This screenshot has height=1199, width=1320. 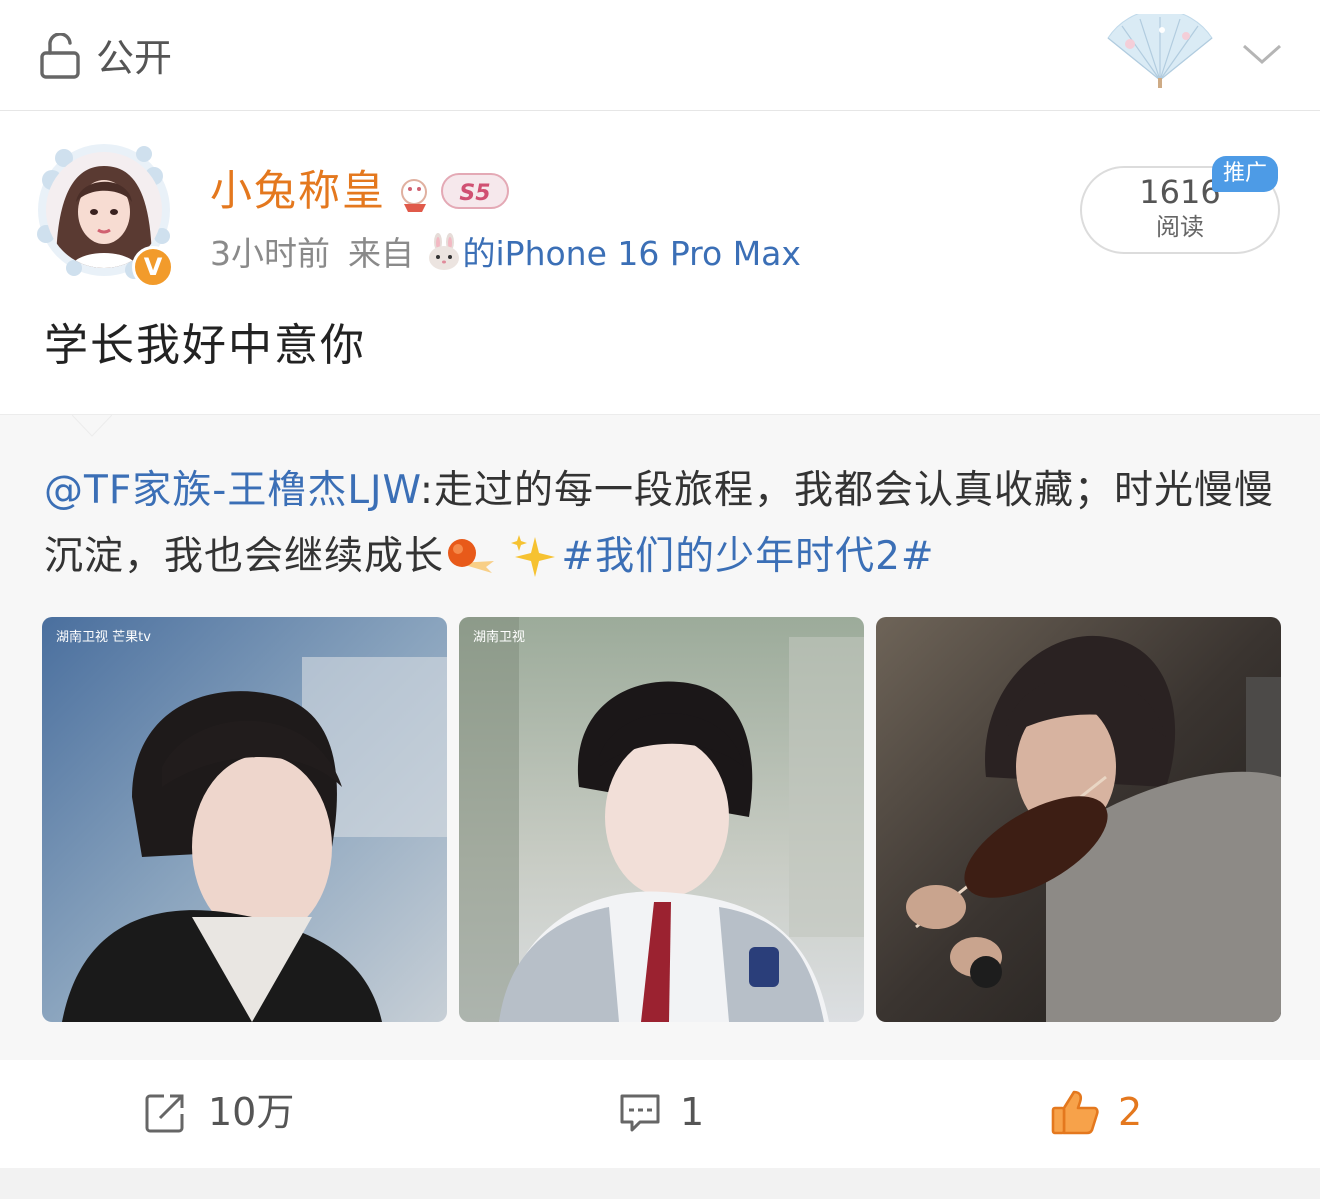 I want to click on visibility-bar: 公开, so click(x=660, y=55).